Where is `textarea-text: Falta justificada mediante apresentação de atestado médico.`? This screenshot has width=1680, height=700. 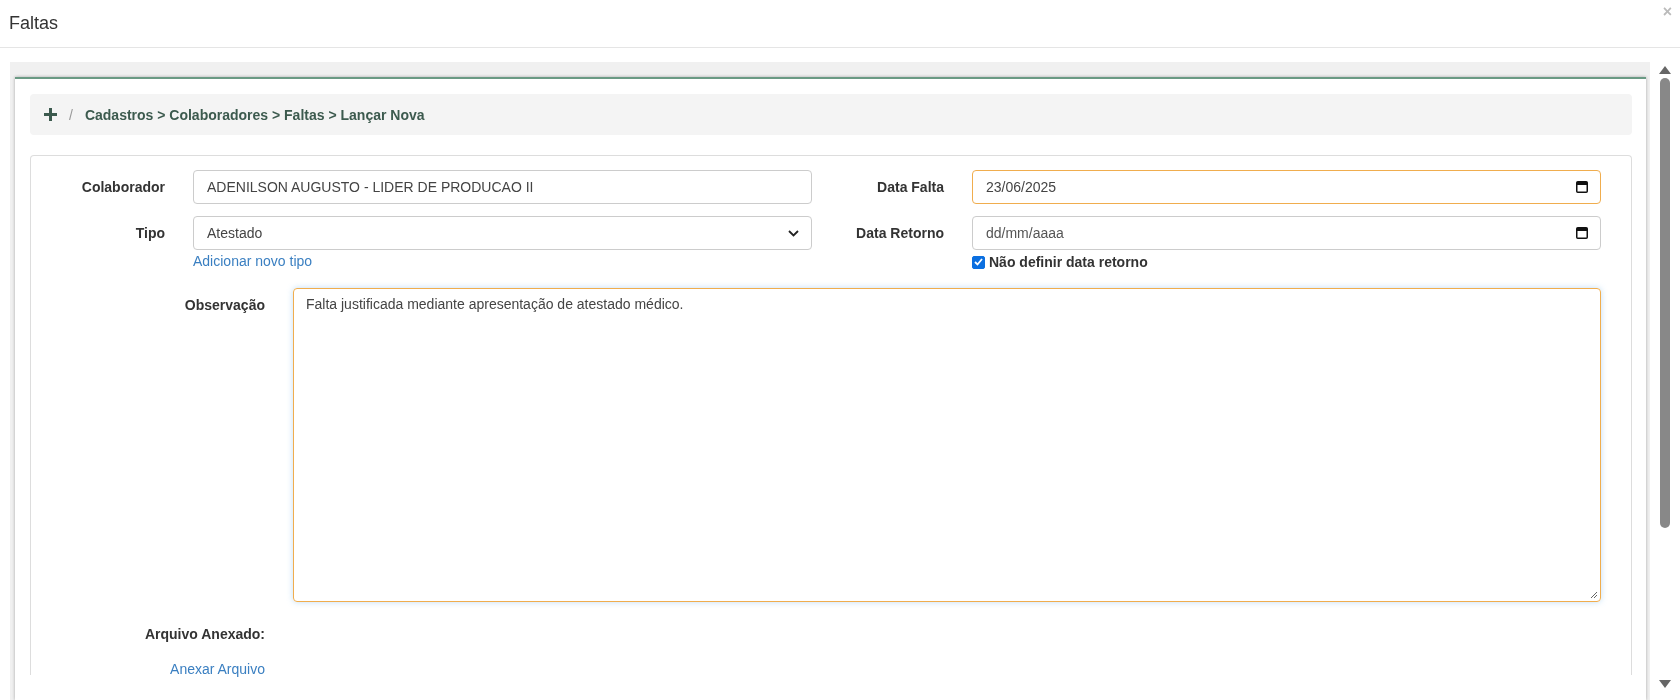 textarea-text: Falta justificada mediante apresentação de atestado médico. is located at coordinates (495, 304).